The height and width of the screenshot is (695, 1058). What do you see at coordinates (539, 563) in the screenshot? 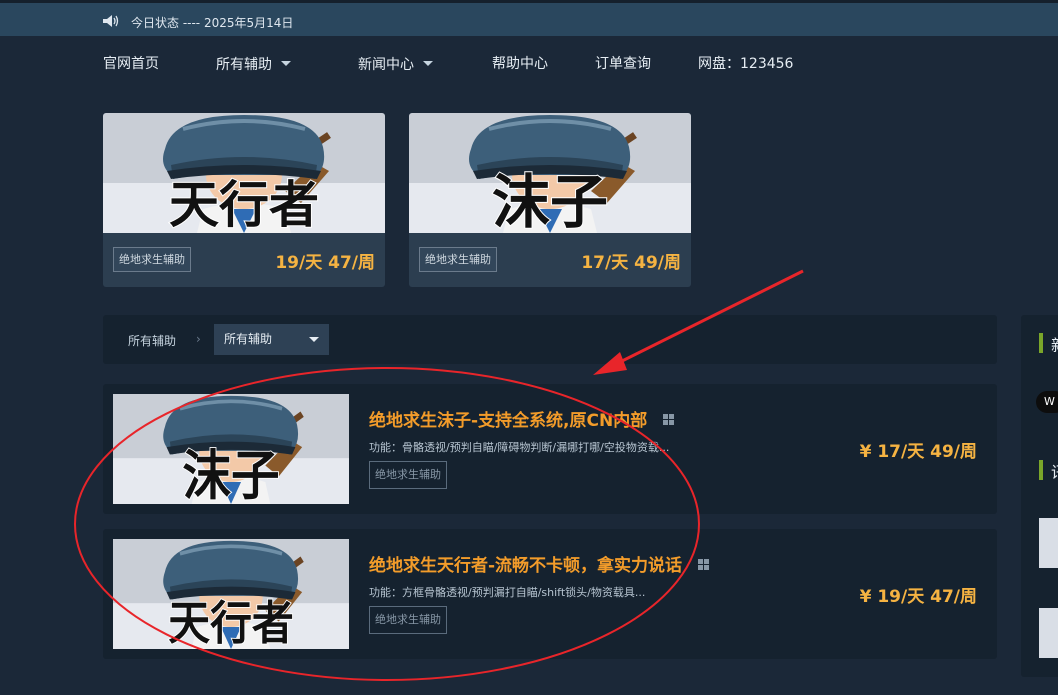
I see `product-title: 绝地求生天行者-流畅不卡顿，拿实力说话` at bounding box center [539, 563].